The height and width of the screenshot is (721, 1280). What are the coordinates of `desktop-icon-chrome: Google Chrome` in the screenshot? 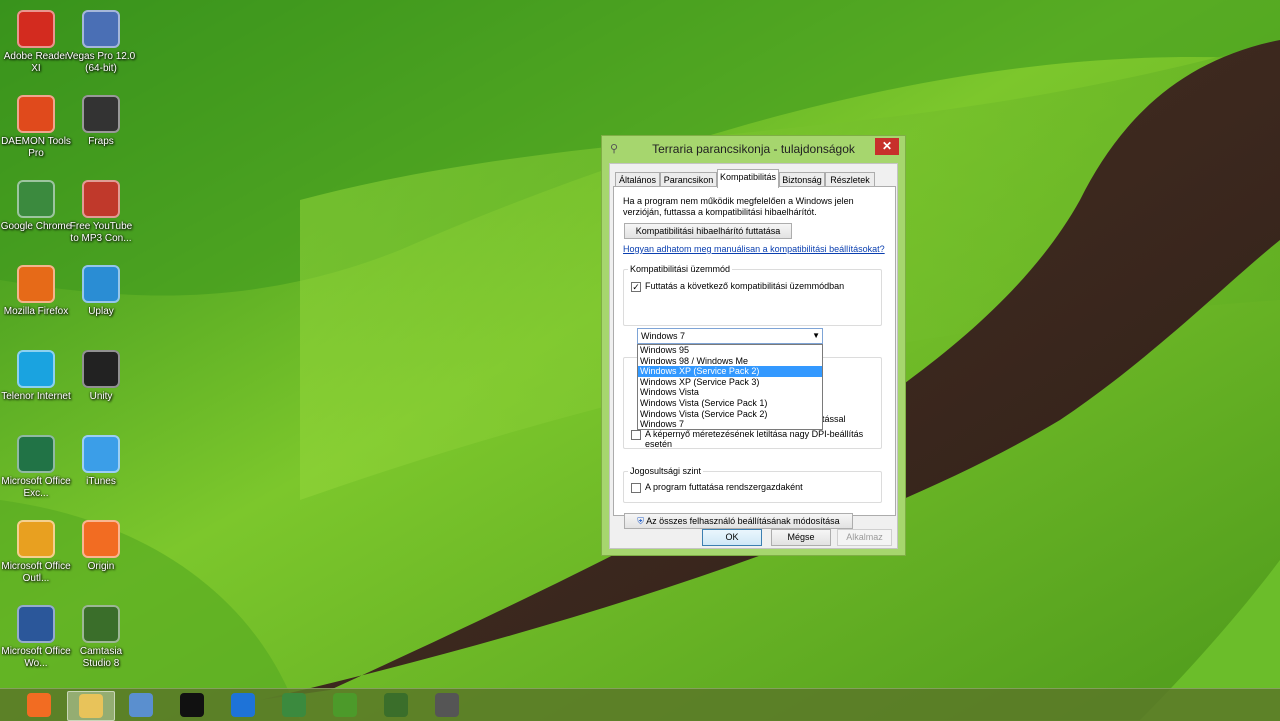 It's located at (36, 206).